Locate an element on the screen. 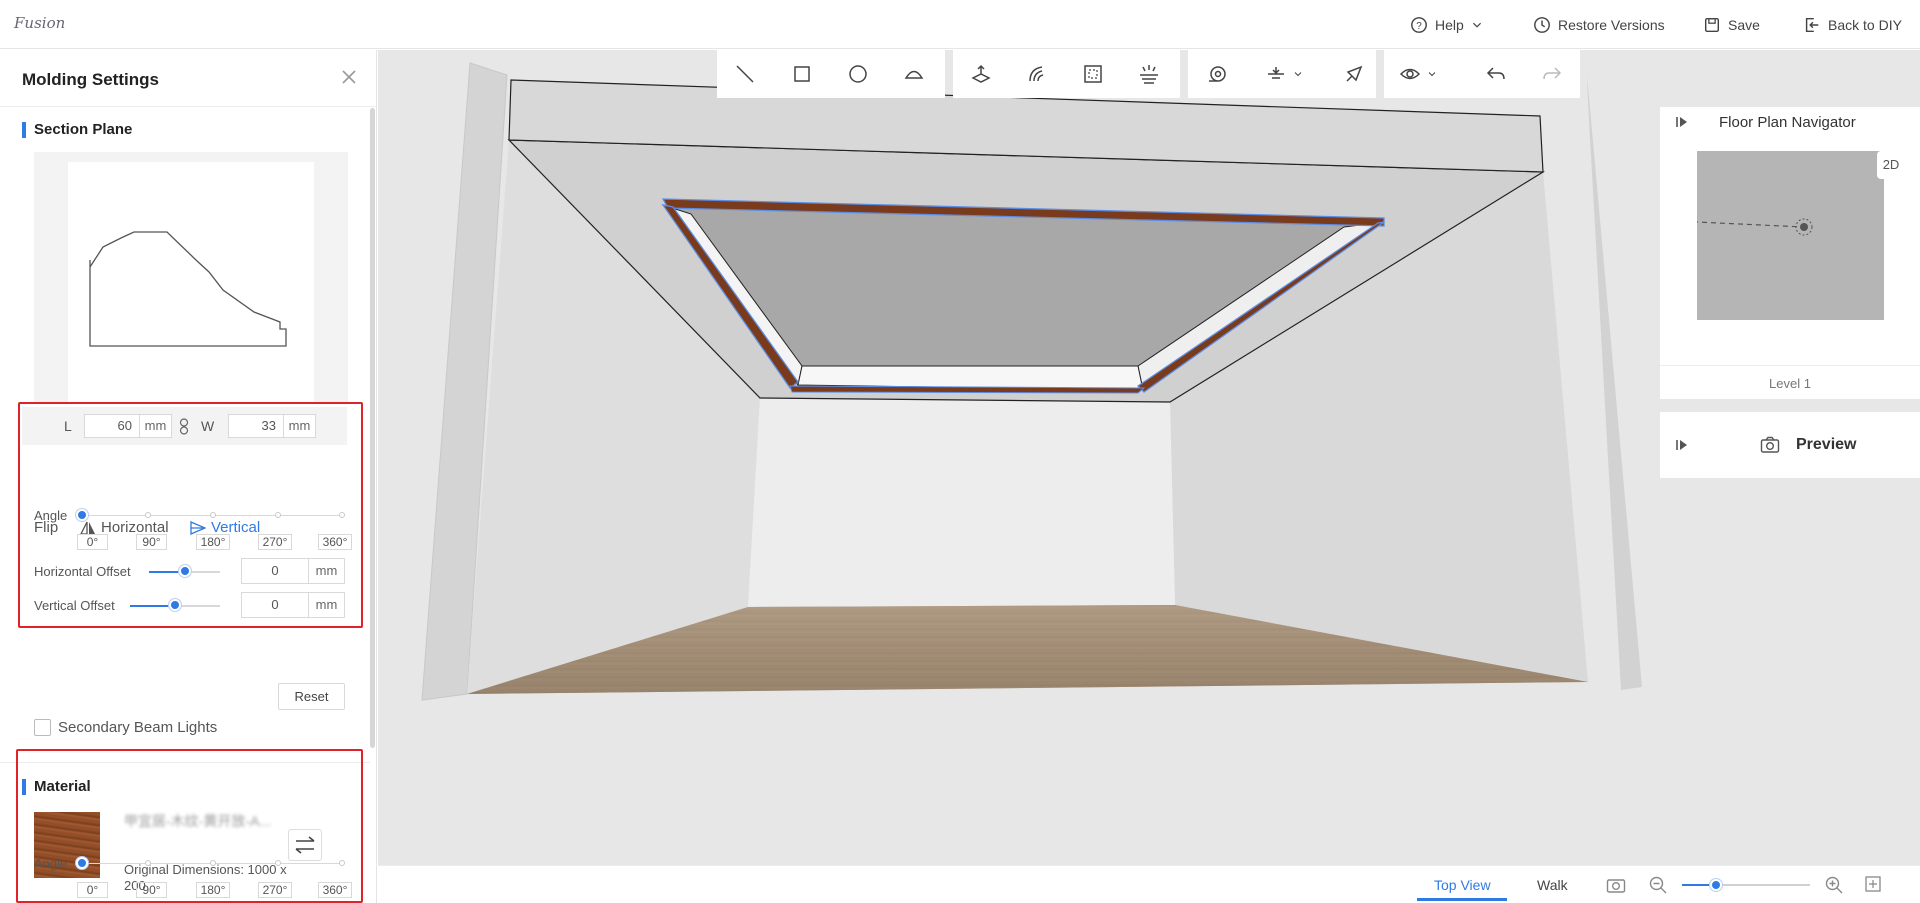 Image resolution: width=1920 pixels, height=903 pixels. undo-icon is located at coordinates (1495, 73).